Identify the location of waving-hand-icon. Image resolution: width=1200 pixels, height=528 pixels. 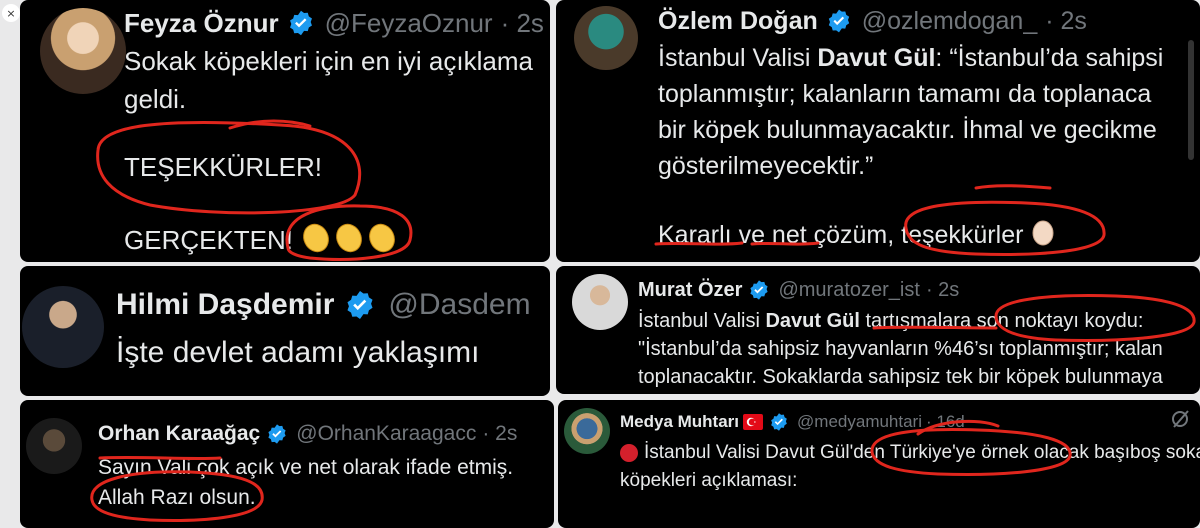
(1043, 235).